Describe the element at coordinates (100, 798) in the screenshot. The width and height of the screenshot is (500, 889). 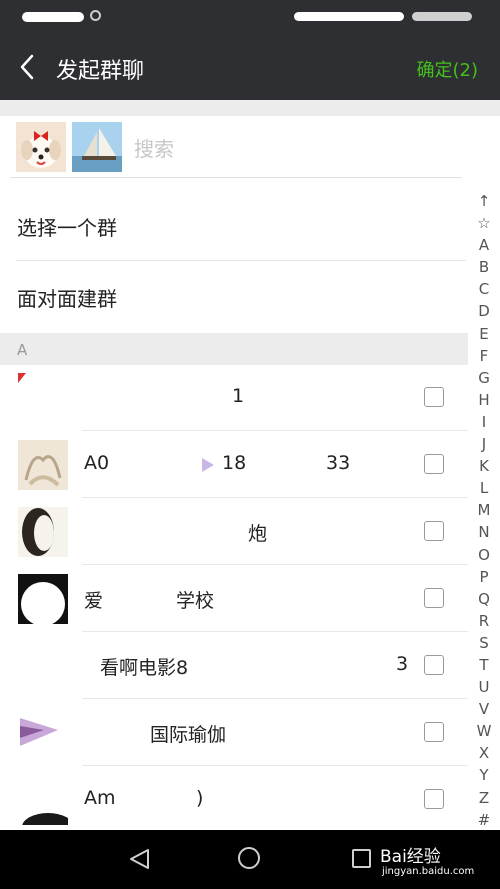
I see `contact-name: Am` at that location.